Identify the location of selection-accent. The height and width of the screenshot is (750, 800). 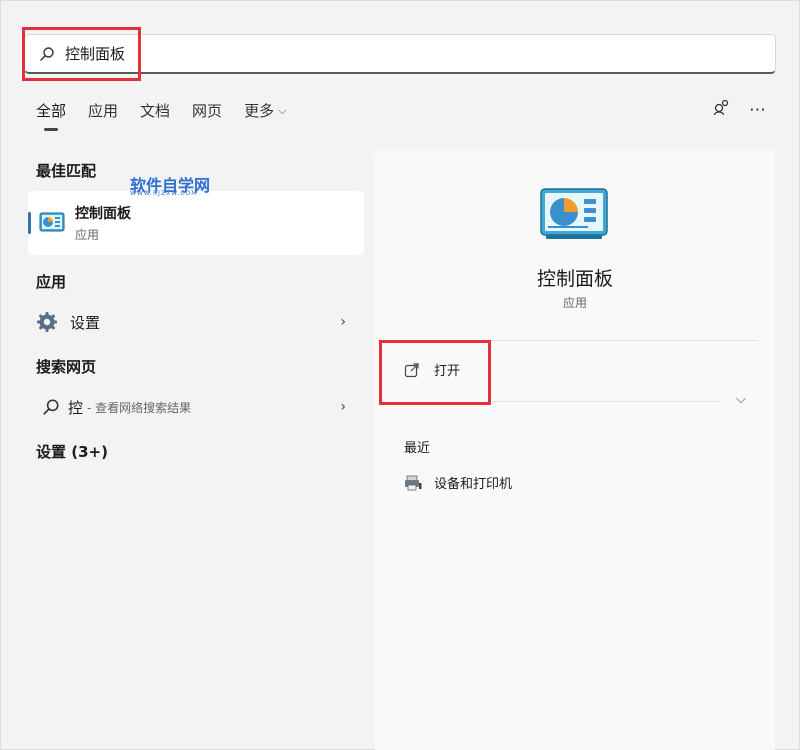
(29, 223).